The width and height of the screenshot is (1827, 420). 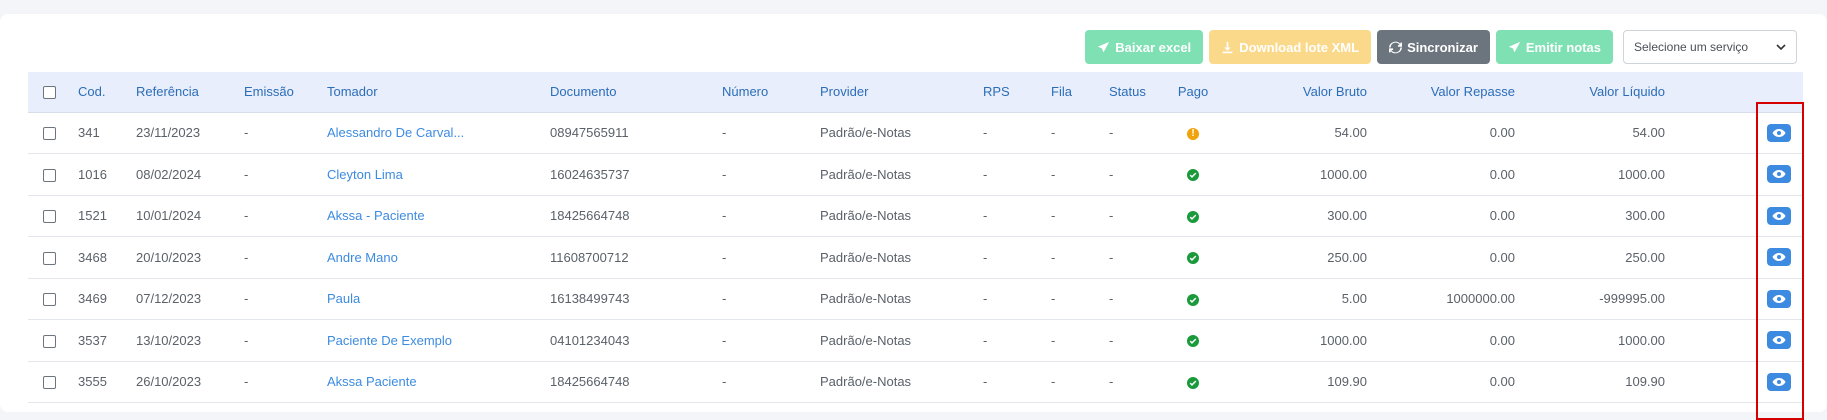 I want to click on col-numero: Número, so click(x=763, y=92).